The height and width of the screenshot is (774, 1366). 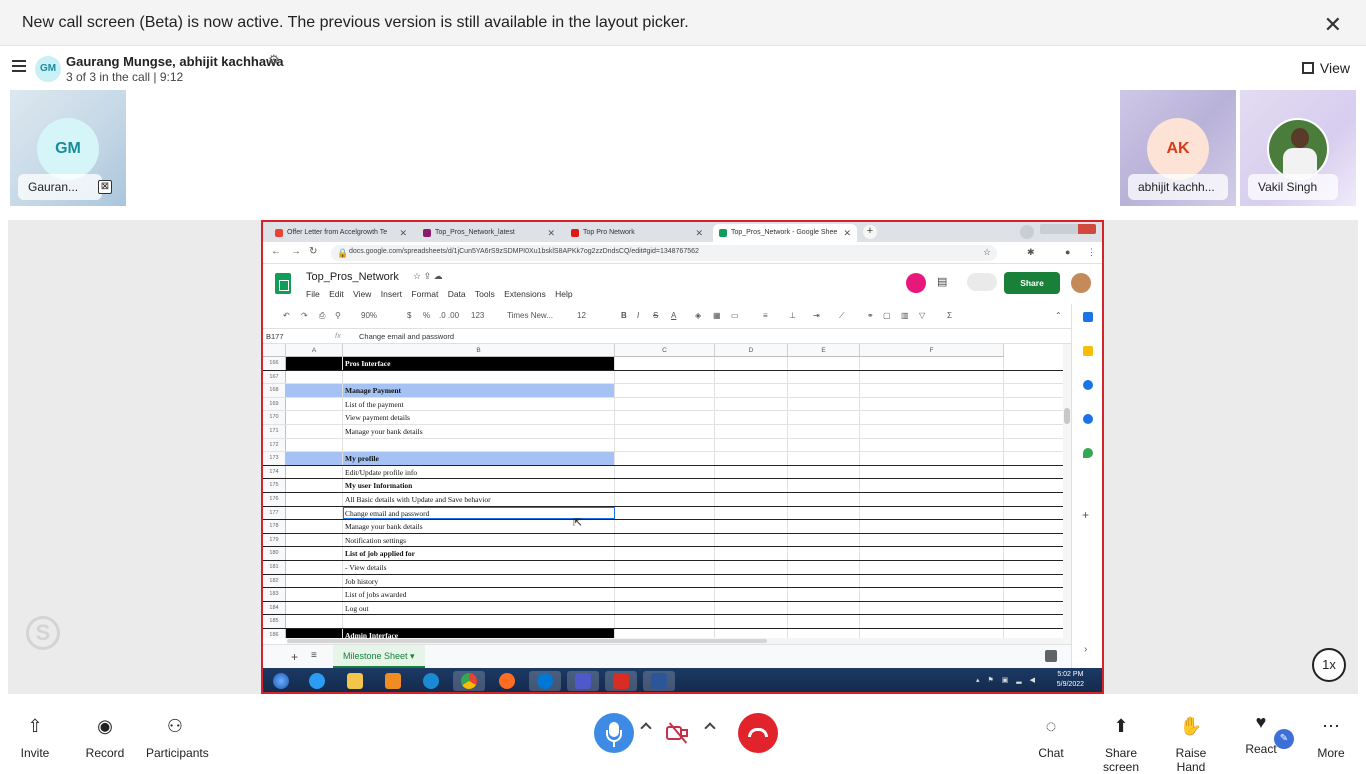 What do you see at coordinates (1070, 680) in the screenshot?
I see `clock: 5:02 PM 5/9/2022` at bounding box center [1070, 680].